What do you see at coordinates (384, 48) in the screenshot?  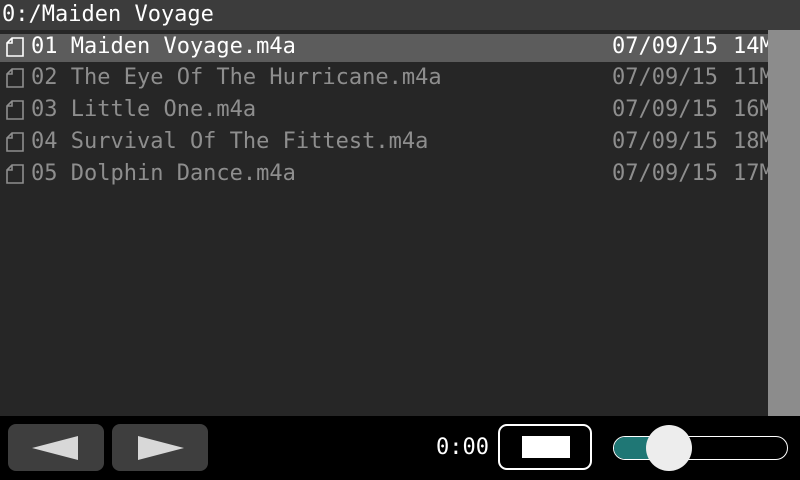 I see `file-row: 01 Maiden Voyage.m4a 07/09/15 14M` at bounding box center [384, 48].